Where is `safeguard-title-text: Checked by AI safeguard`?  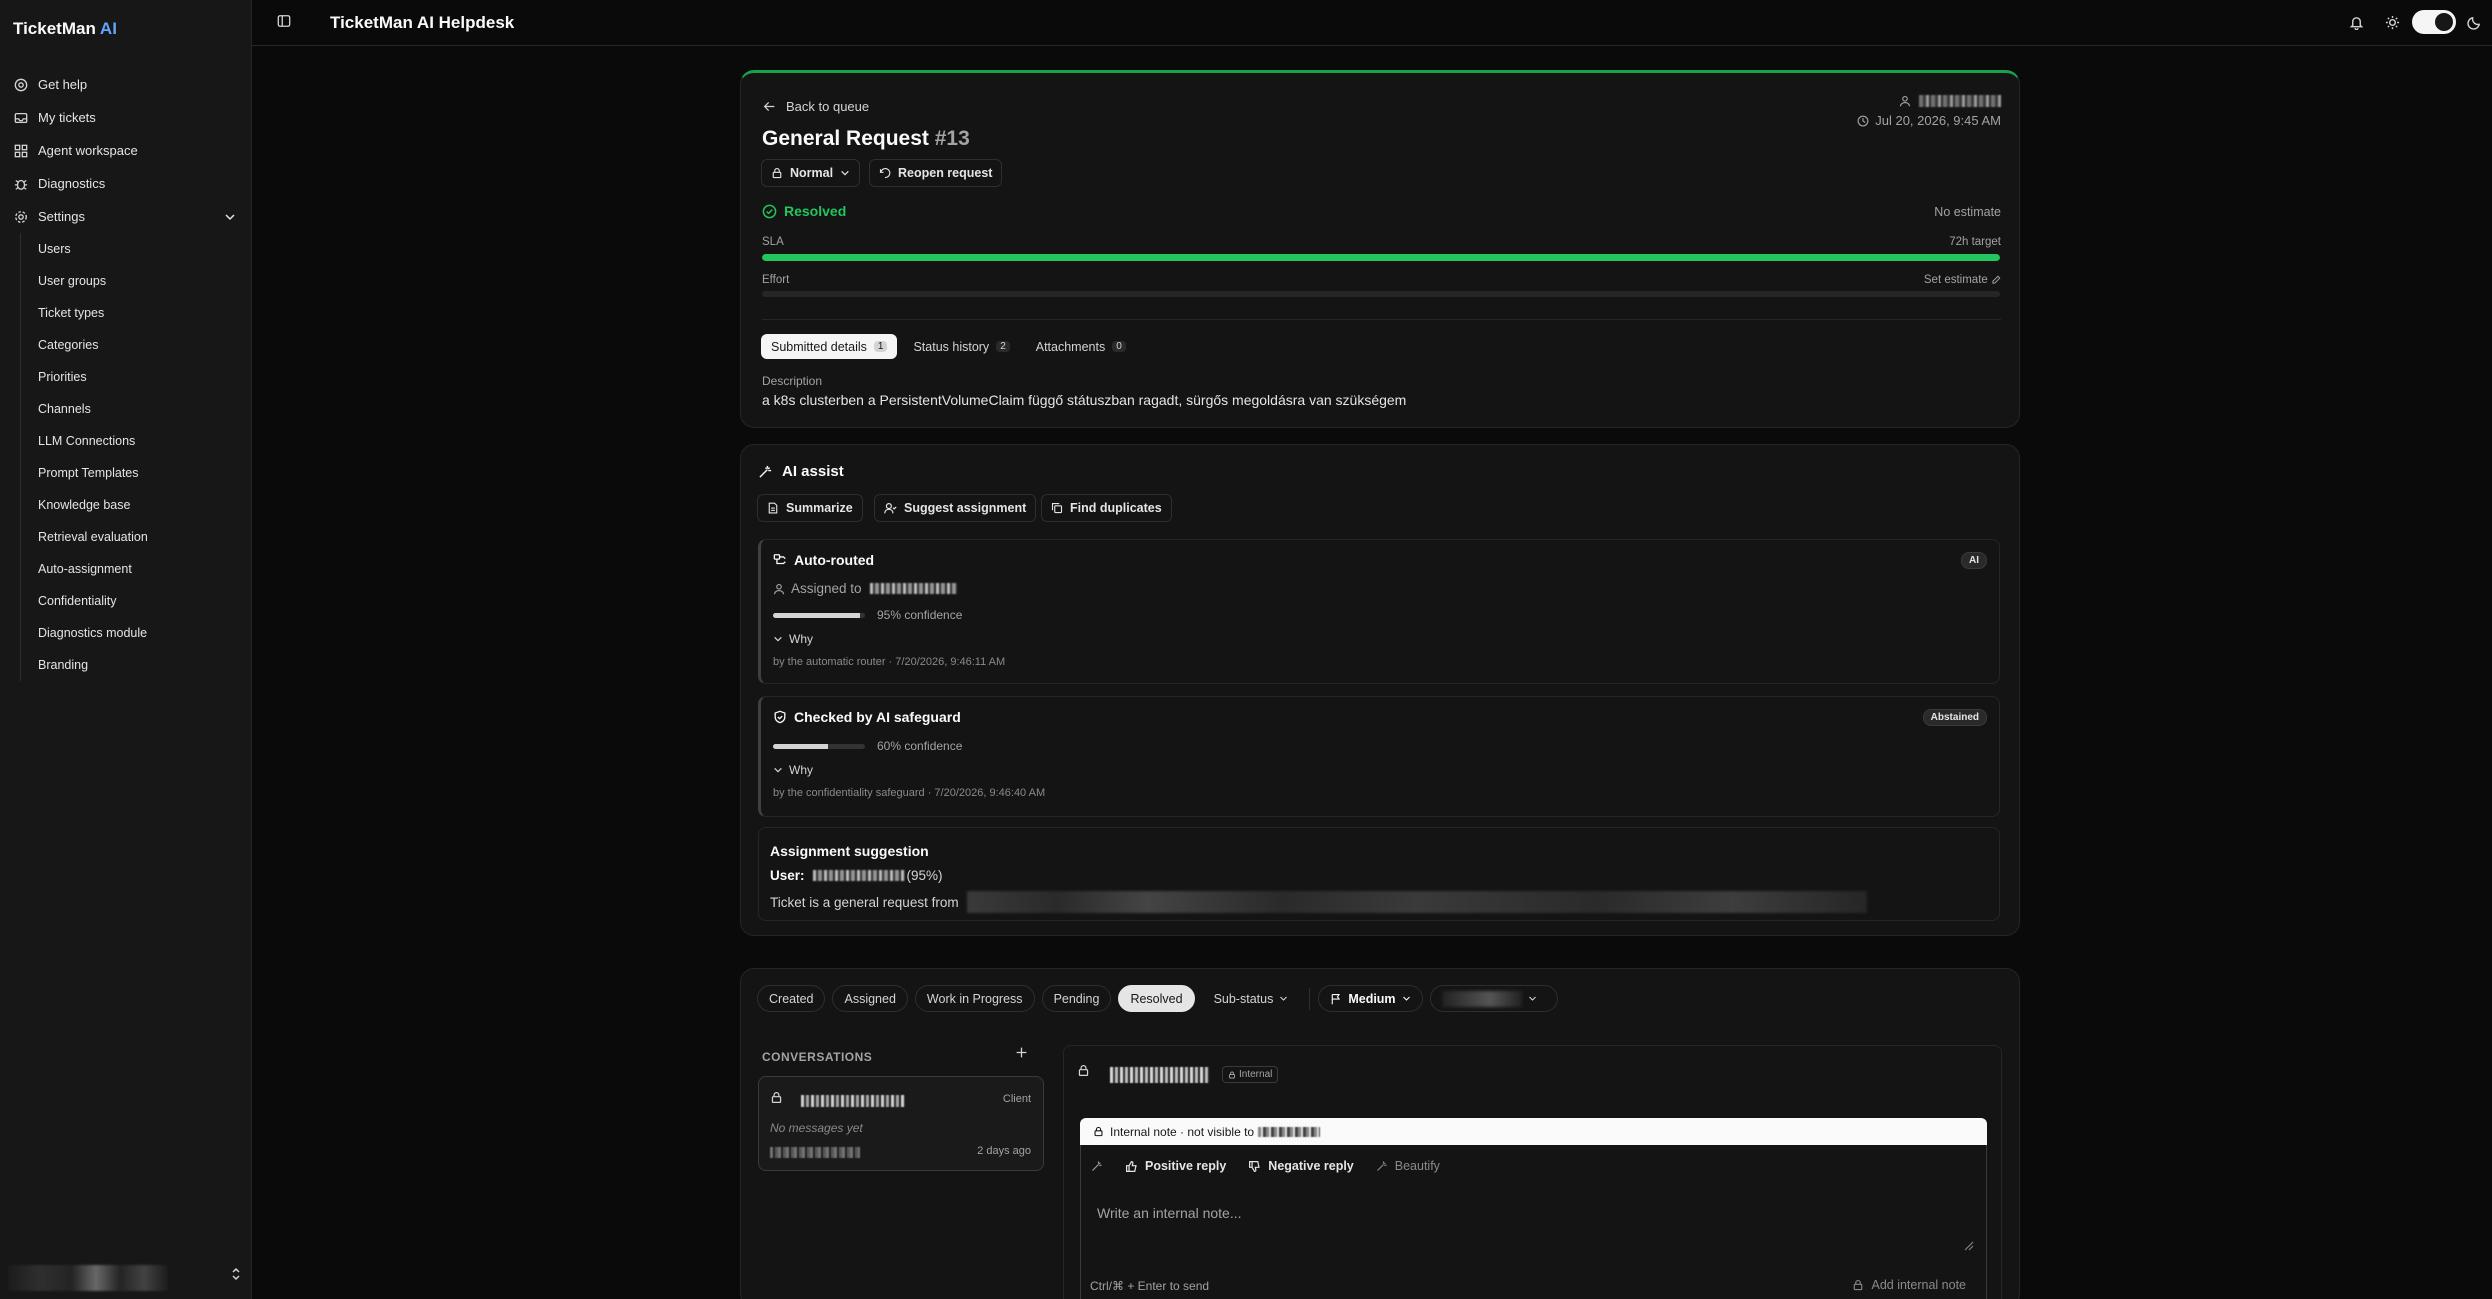 safeguard-title-text: Checked by AI safeguard is located at coordinates (877, 717).